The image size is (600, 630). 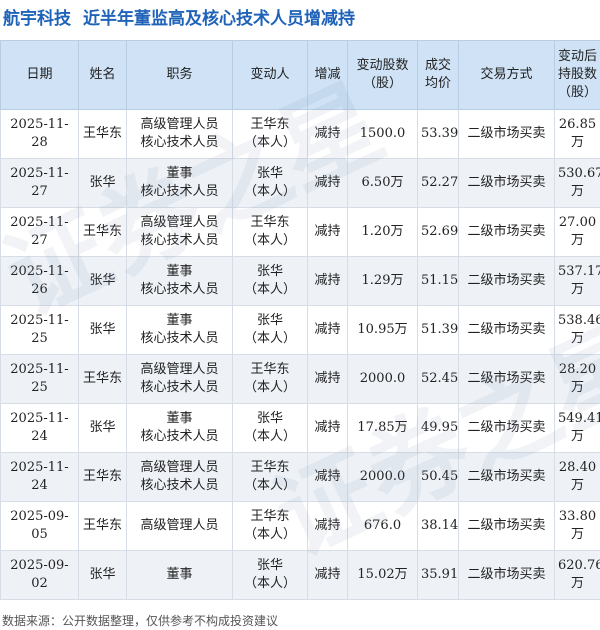 What do you see at coordinates (438, 232) in the screenshot?
I see `cell-avg-price: 52.69` at bounding box center [438, 232].